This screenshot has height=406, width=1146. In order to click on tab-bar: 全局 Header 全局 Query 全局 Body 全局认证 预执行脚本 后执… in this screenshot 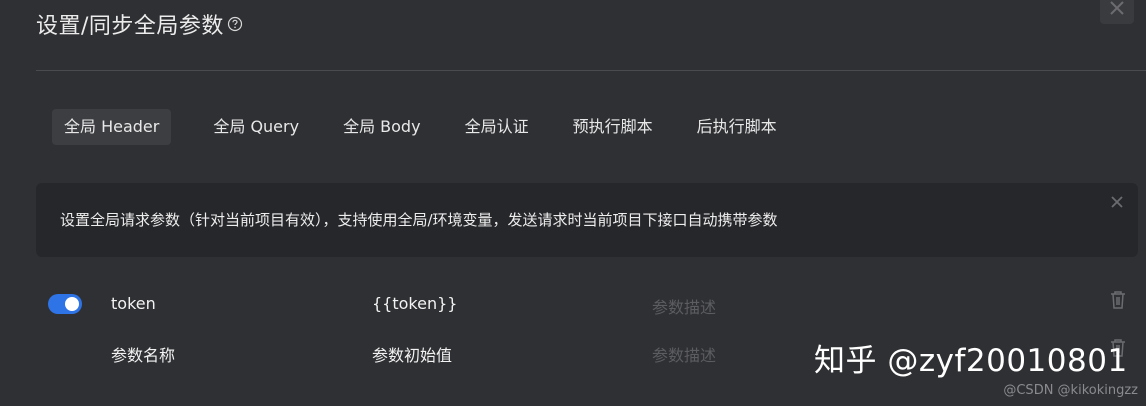, I will do `click(430, 127)`.